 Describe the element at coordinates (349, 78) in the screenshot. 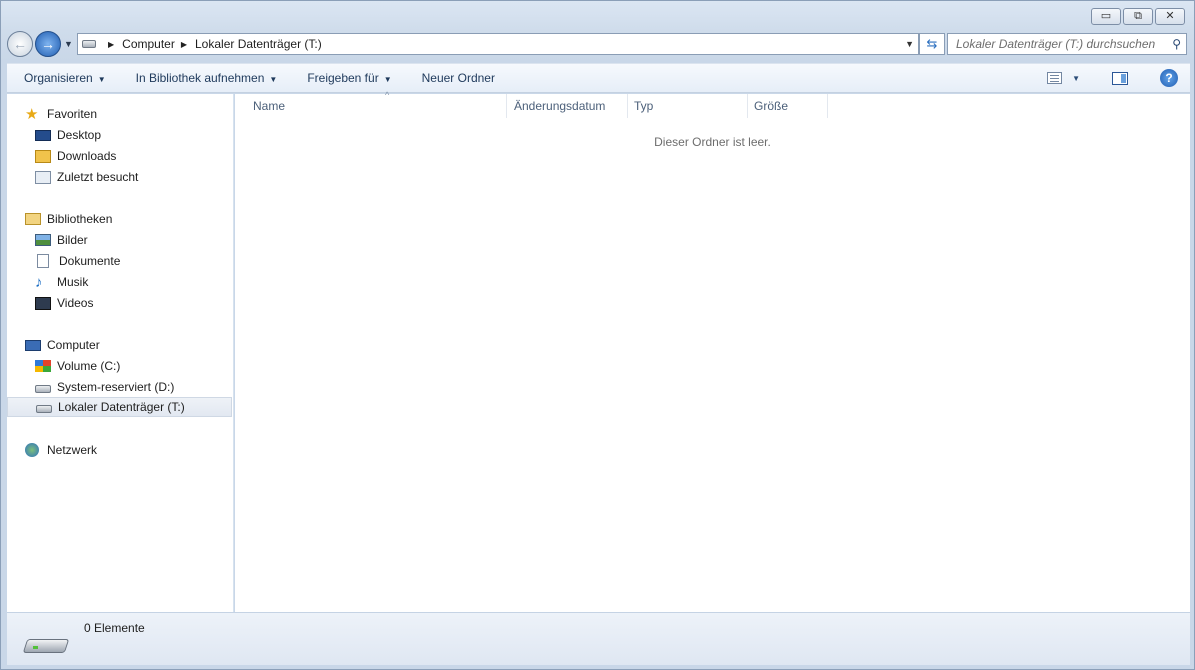

I see `share-with-menu: Freigeben für ▼` at that location.